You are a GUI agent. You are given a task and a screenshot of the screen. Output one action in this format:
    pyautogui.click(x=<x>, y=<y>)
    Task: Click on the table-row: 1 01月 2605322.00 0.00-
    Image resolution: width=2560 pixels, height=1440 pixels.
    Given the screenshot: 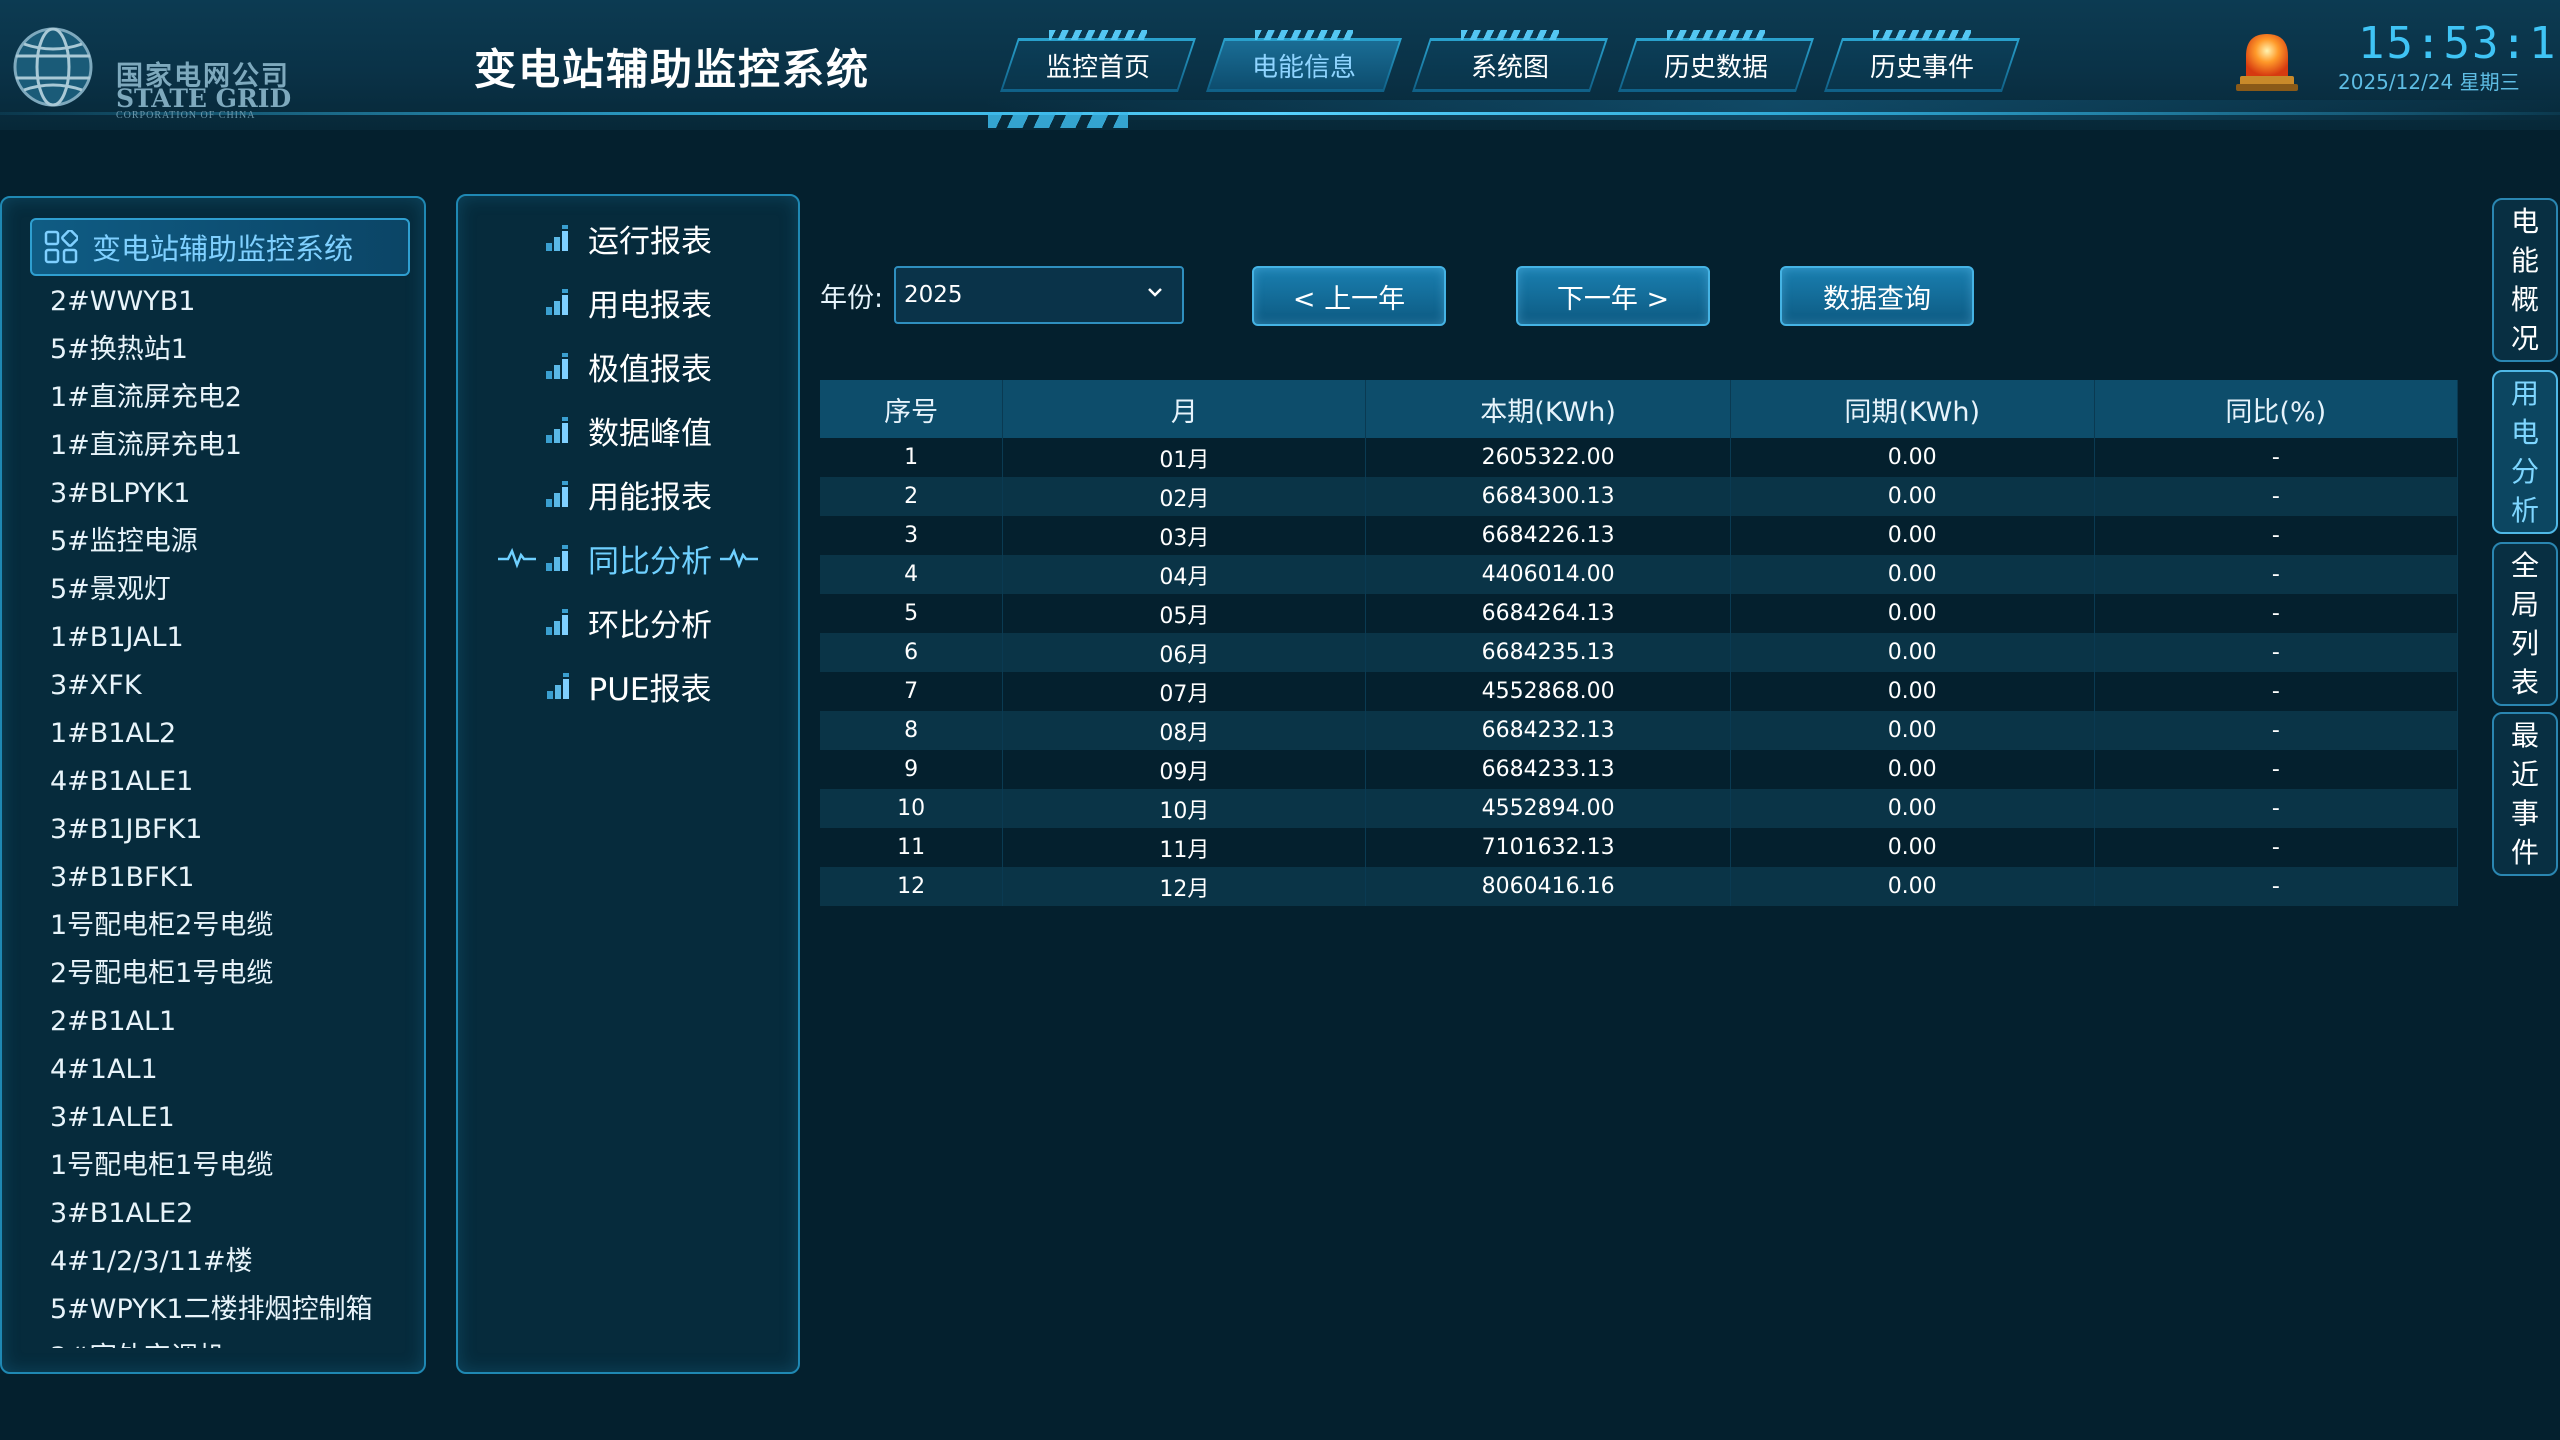 What is the action you would take?
    pyautogui.click(x=1639, y=457)
    